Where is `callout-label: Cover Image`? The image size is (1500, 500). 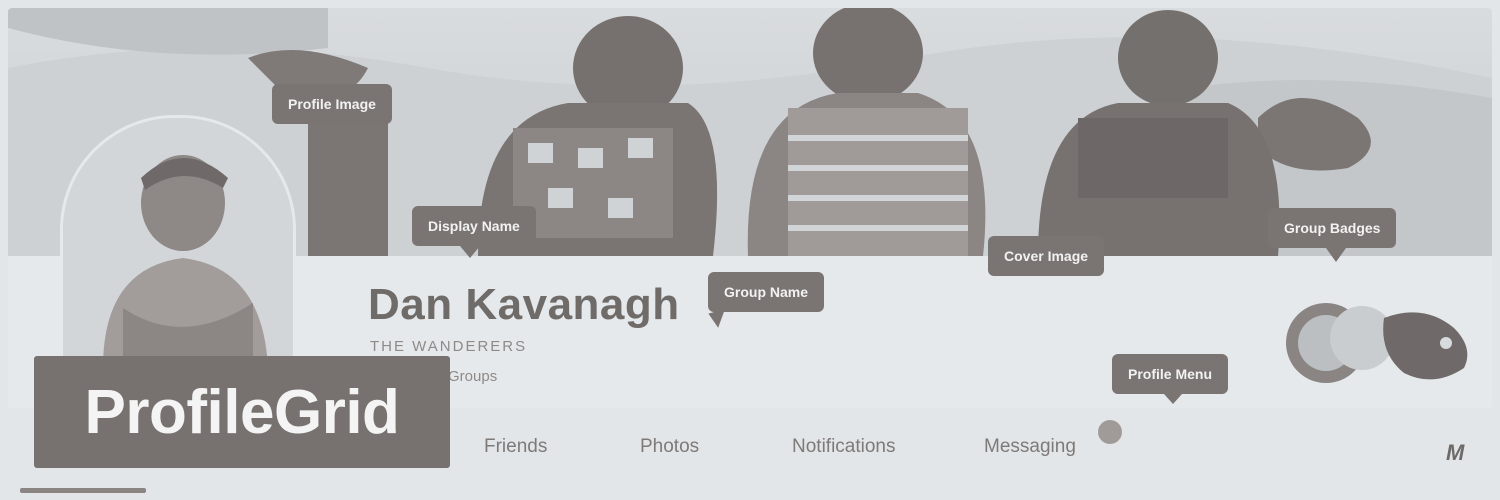 callout-label: Cover Image is located at coordinates (1046, 256).